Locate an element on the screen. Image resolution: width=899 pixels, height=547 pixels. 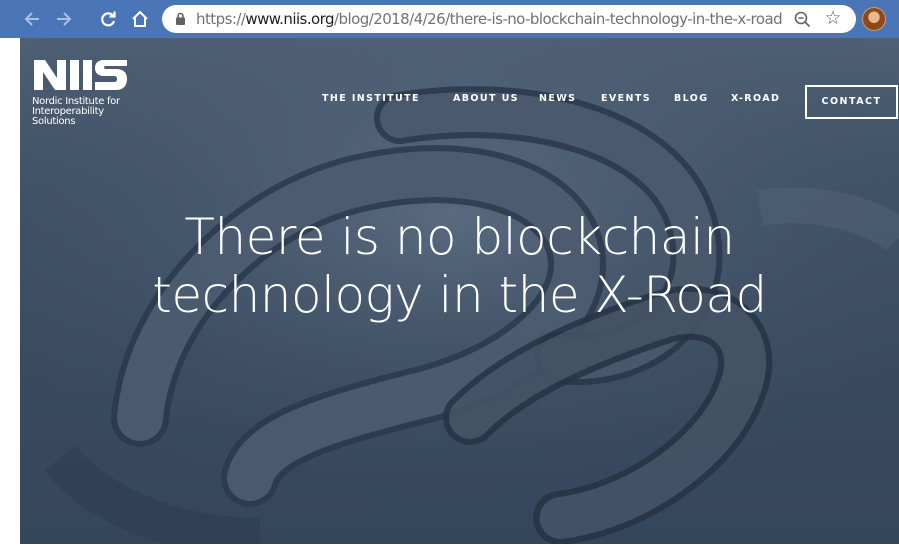
page-title-line-2: technology in the X-Road is located at coordinates (459, 295).